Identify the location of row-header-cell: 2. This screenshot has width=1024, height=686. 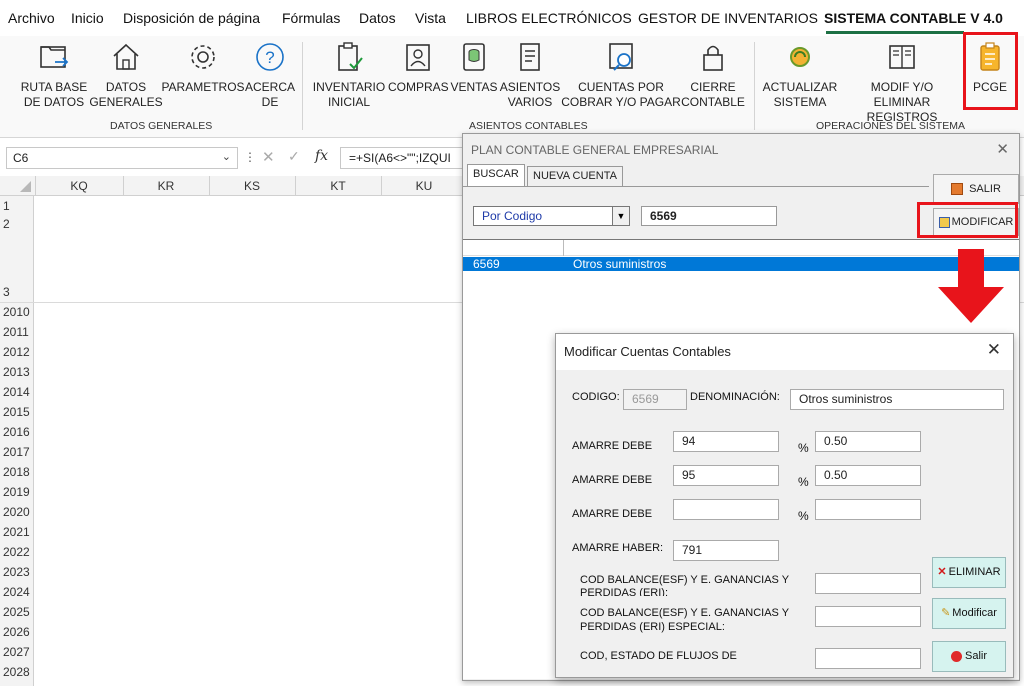
(17, 224).